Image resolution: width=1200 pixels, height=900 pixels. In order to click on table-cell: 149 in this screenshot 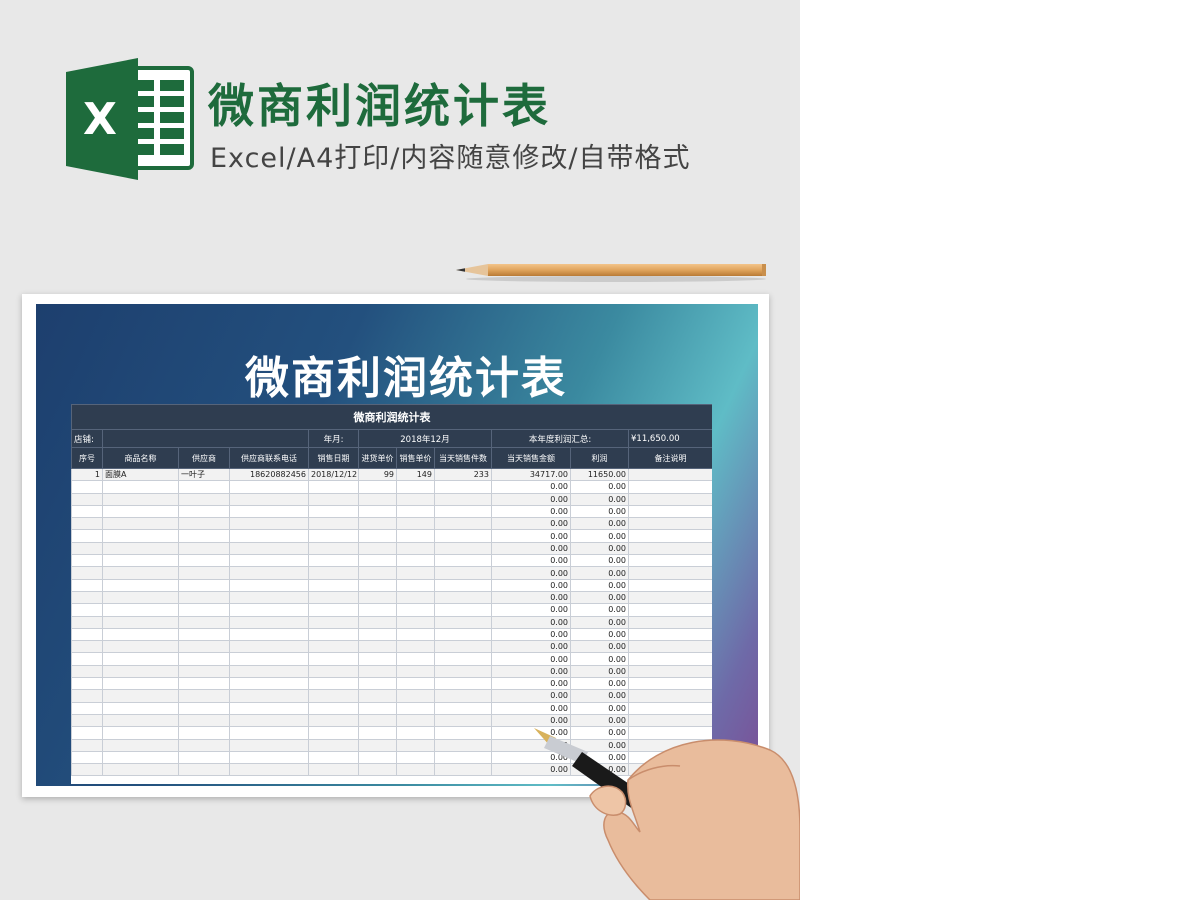, I will do `click(415, 474)`.